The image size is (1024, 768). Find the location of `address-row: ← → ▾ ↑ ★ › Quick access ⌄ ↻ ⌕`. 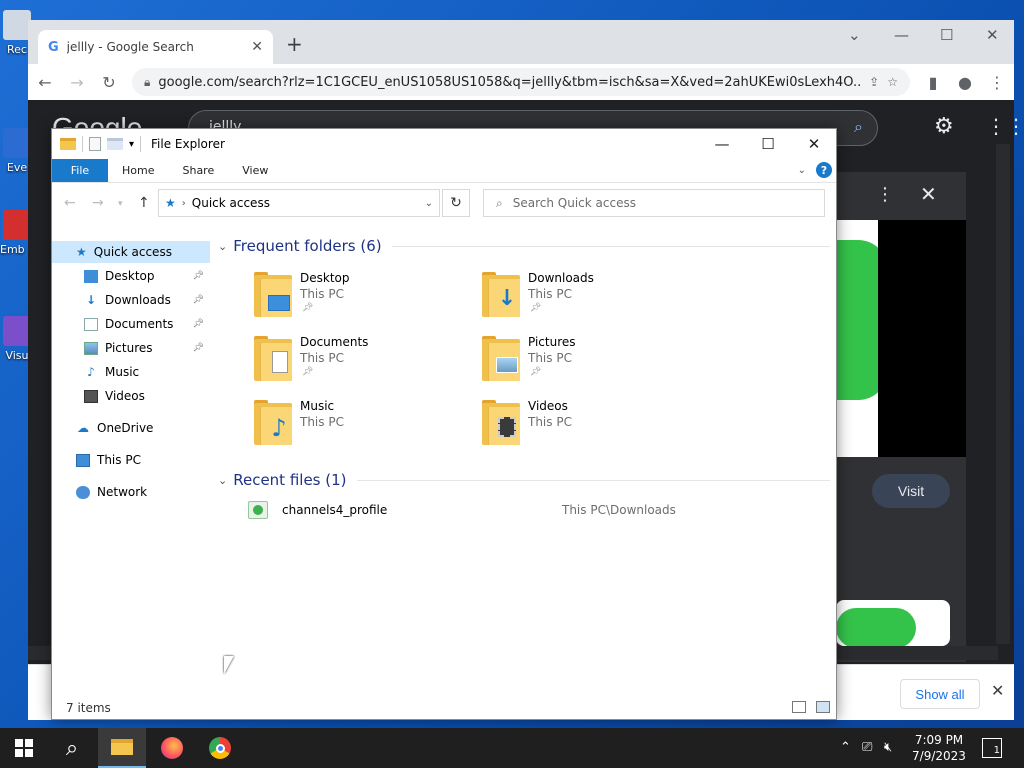

address-row: ← → ▾ ↑ ★ › Quick access ⌄ ↻ ⌕ is located at coordinates (444, 203).